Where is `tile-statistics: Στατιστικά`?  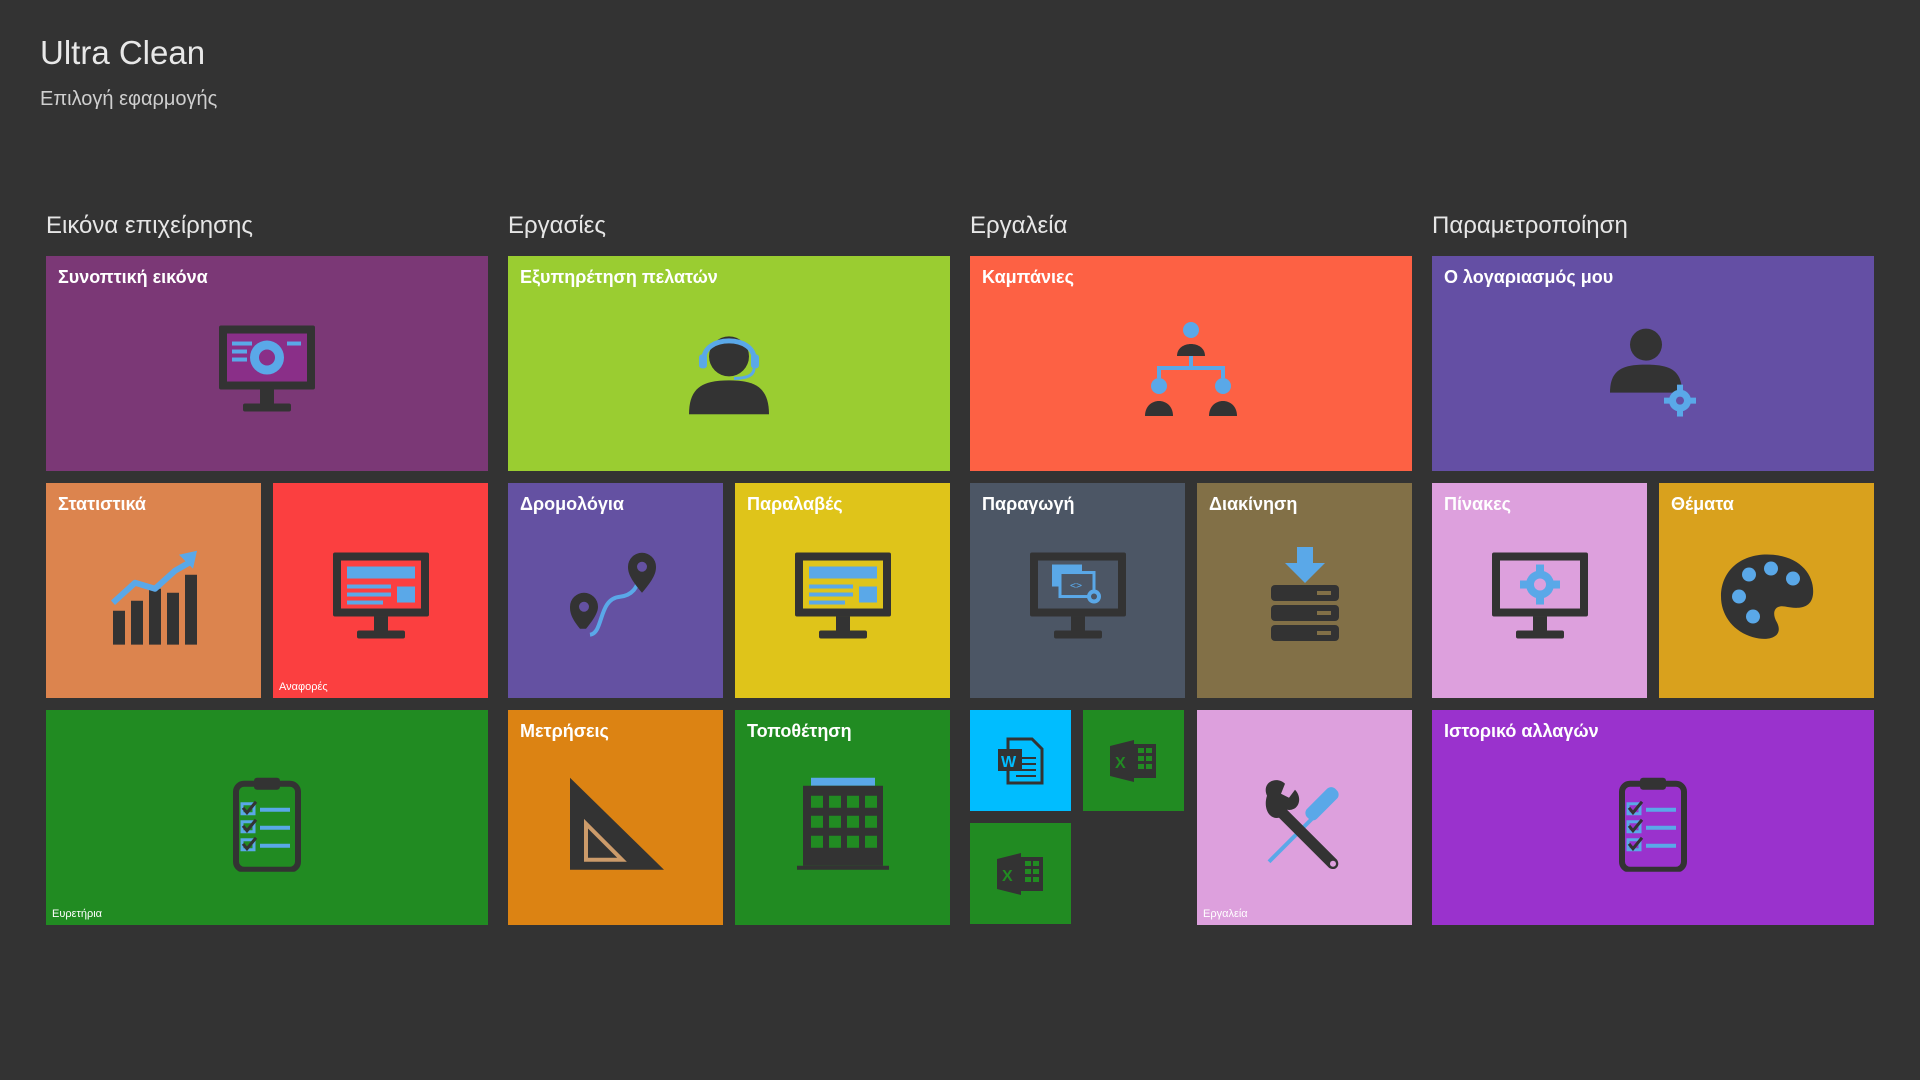
tile-statistics: Στατιστικά is located at coordinates (153, 590).